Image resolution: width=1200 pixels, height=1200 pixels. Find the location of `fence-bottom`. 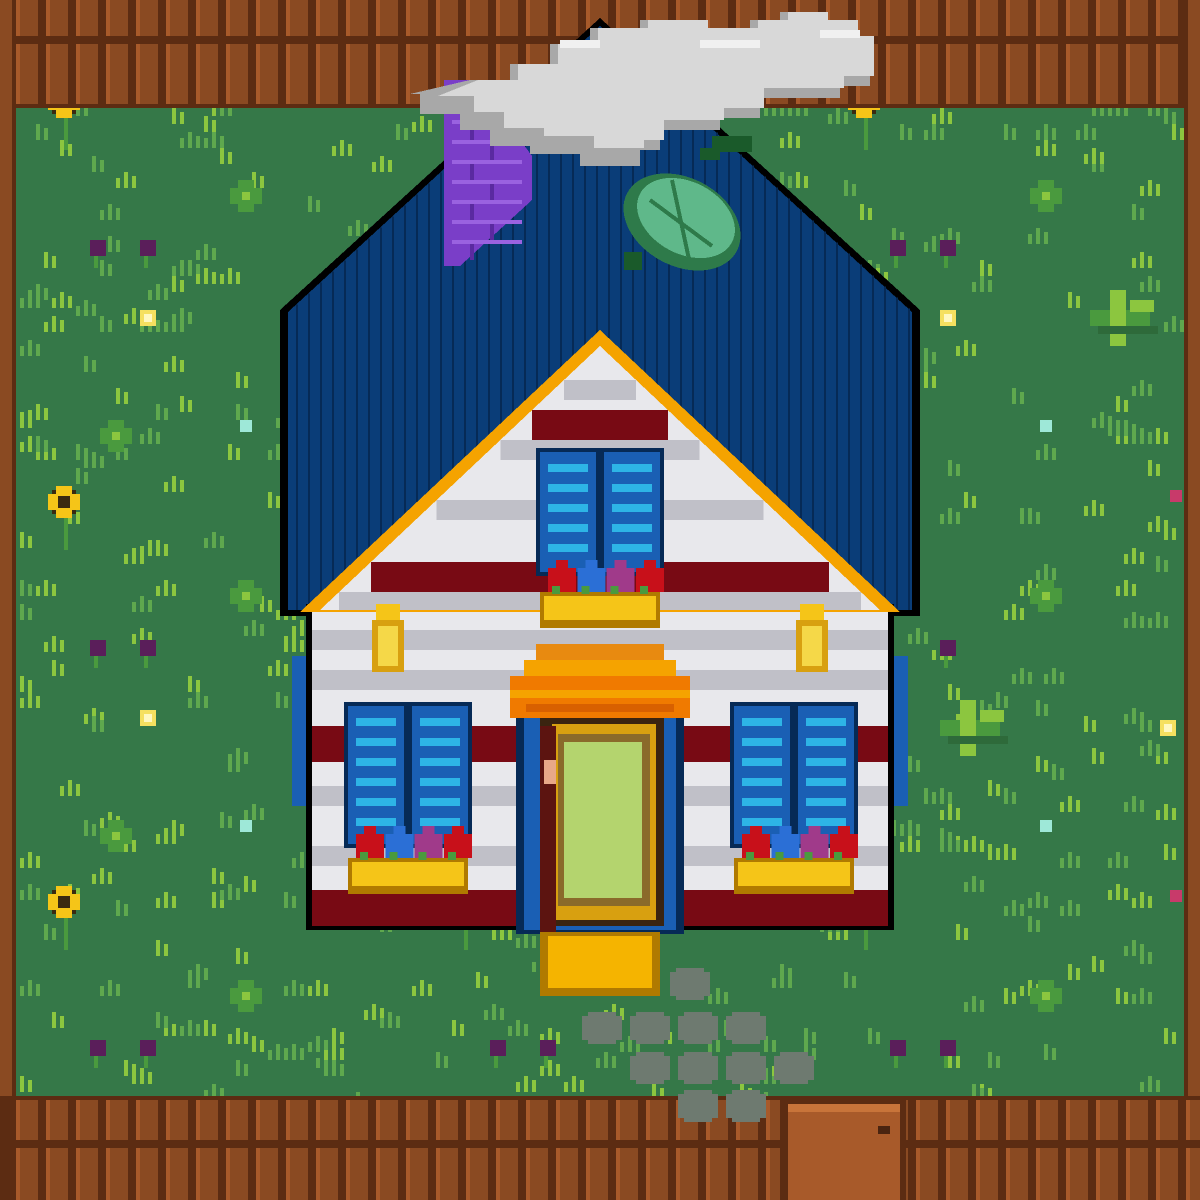

fence-bottom is located at coordinates (600, 1148).